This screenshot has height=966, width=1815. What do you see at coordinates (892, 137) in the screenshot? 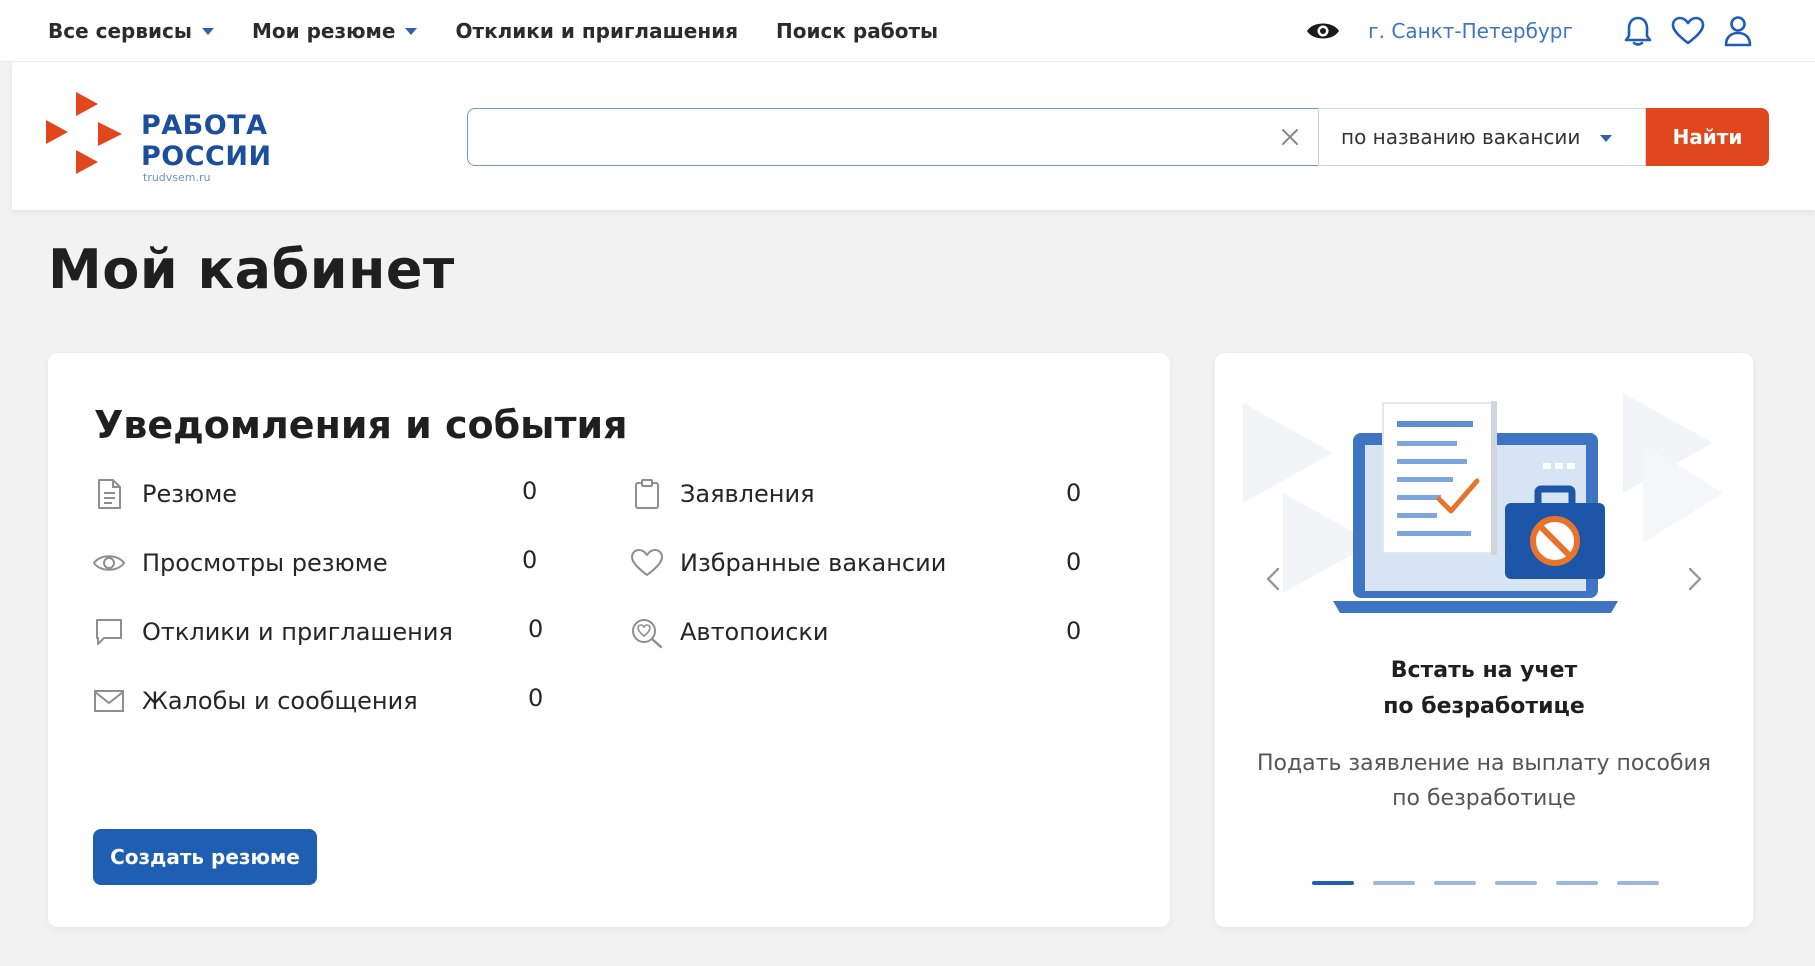
I see `search-input` at bounding box center [892, 137].